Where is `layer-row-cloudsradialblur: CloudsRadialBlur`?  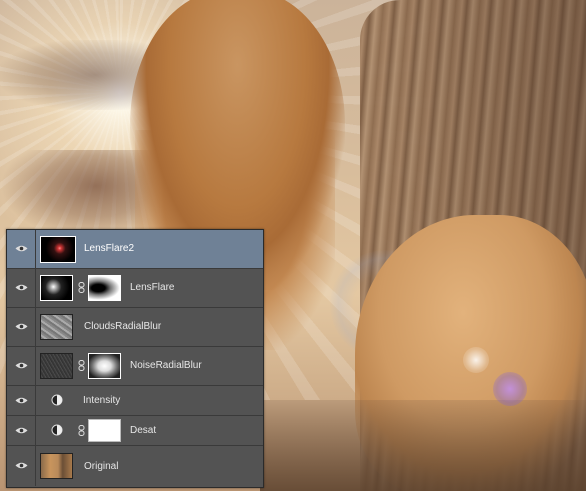 layer-row-cloudsradialblur: CloudsRadialBlur is located at coordinates (135, 327).